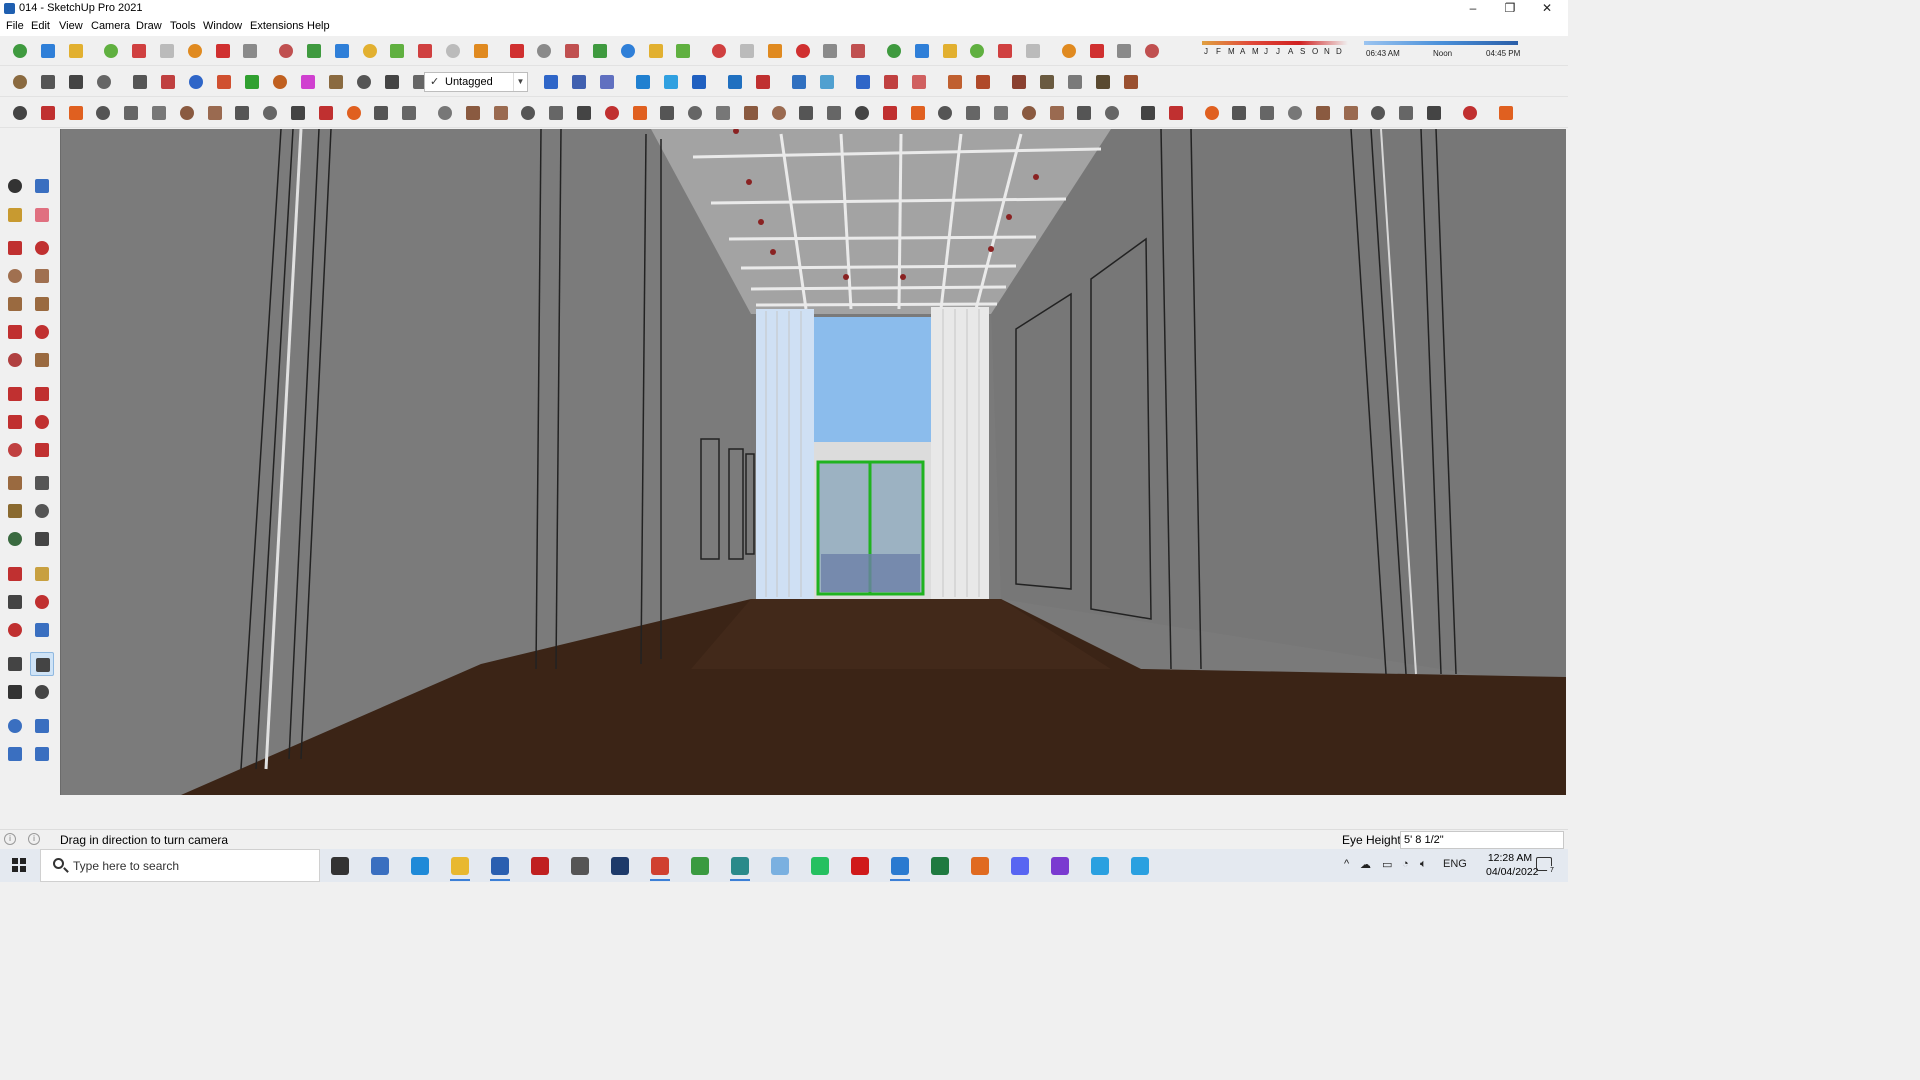  What do you see at coordinates (460, 867) in the screenshot?
I see `file-explorer-icon` at bounding box center [460, 867].